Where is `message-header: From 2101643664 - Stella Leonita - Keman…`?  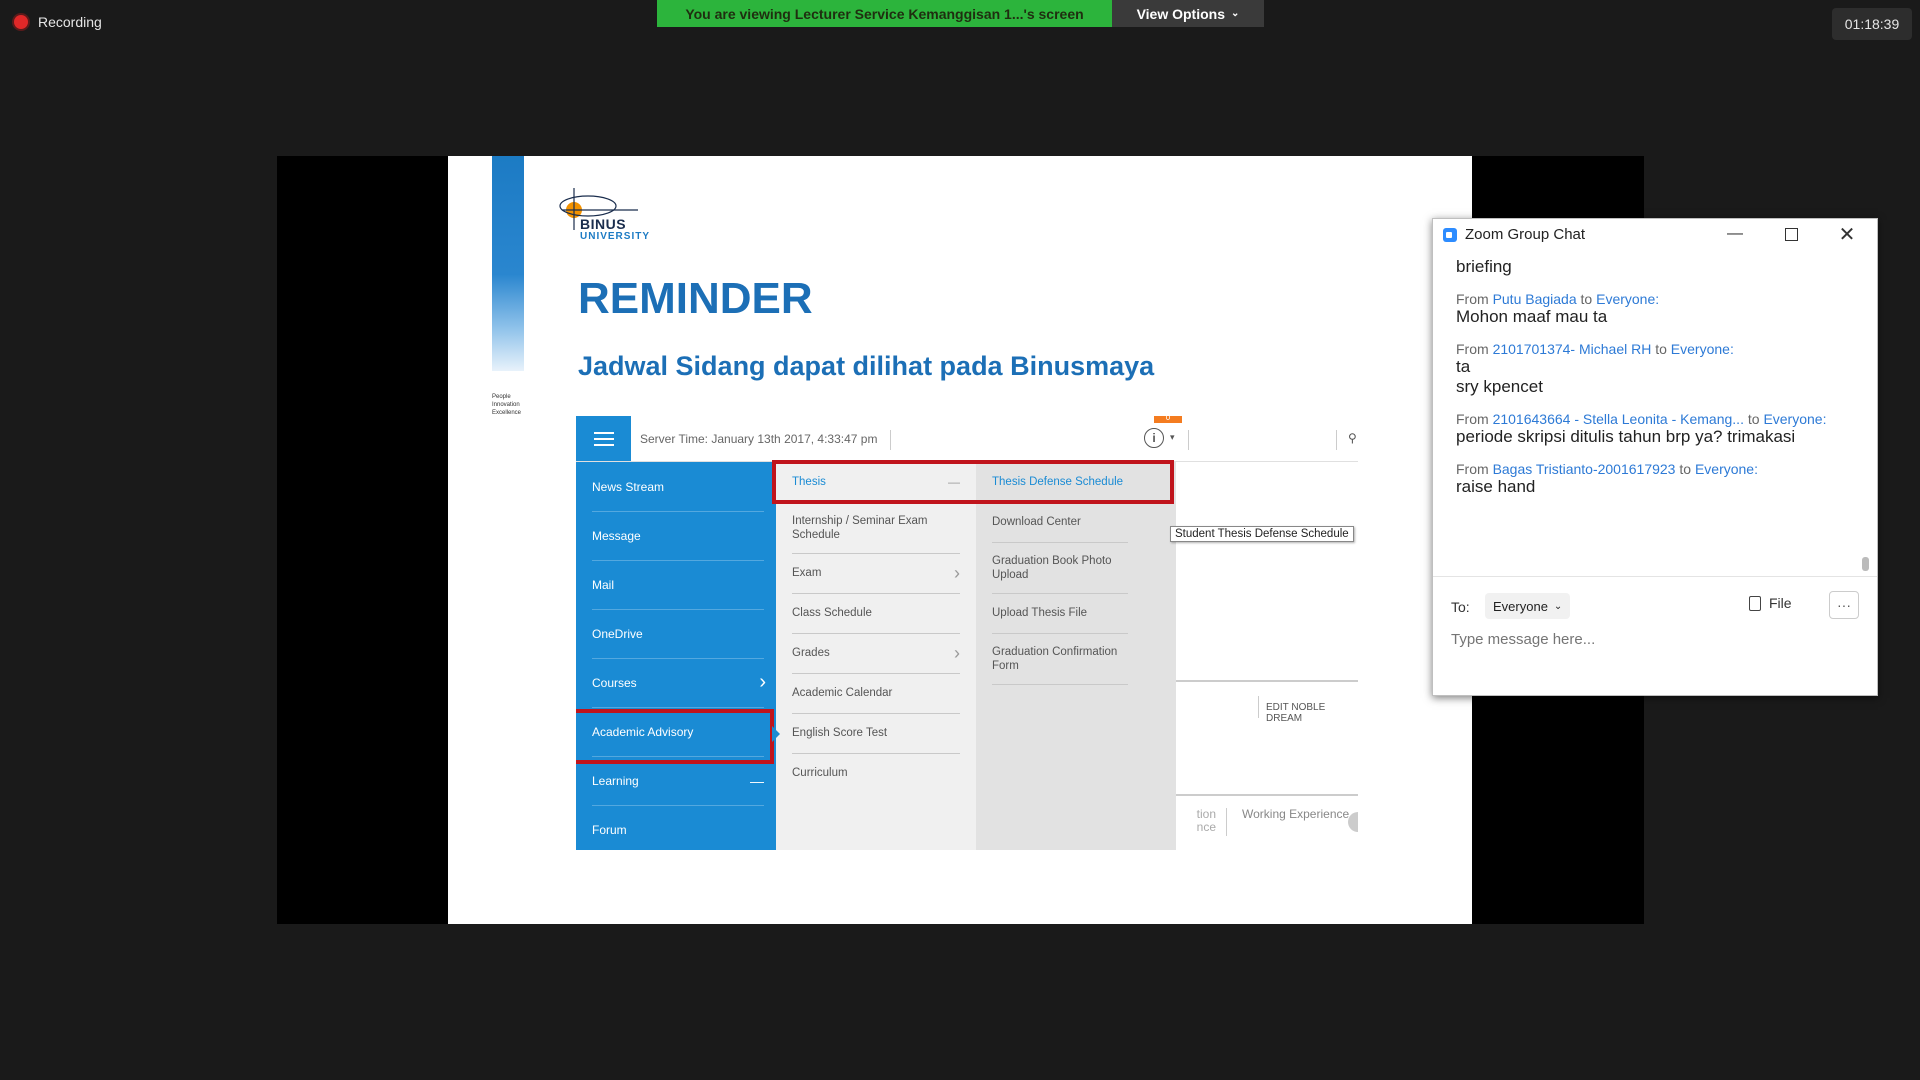
message-header: From 2101643664 - Stella Leonita - Keman… is located at coordinates (1641, 419).